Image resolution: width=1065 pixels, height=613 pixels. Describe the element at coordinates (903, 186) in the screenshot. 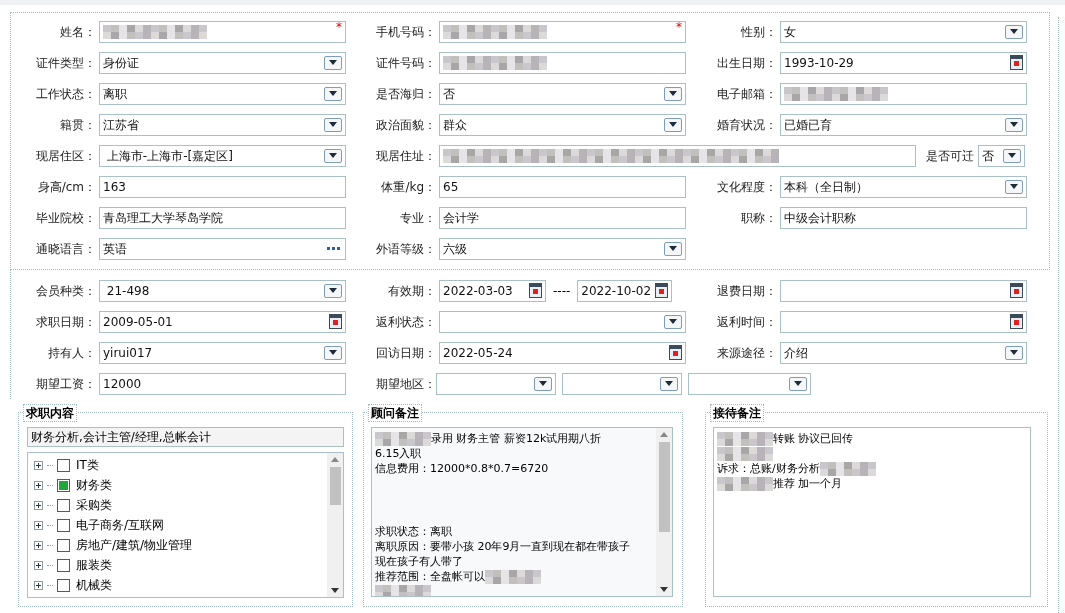

I see `select-field: 本科（全日制）` at that location.